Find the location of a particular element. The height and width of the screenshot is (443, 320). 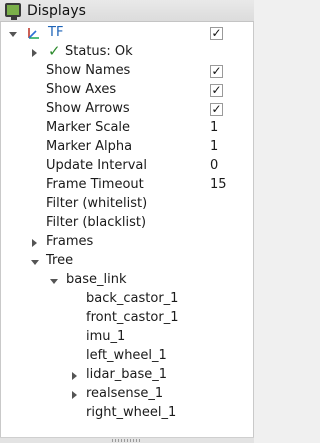

frames-label: Frames is located at coordinates (70, 241).